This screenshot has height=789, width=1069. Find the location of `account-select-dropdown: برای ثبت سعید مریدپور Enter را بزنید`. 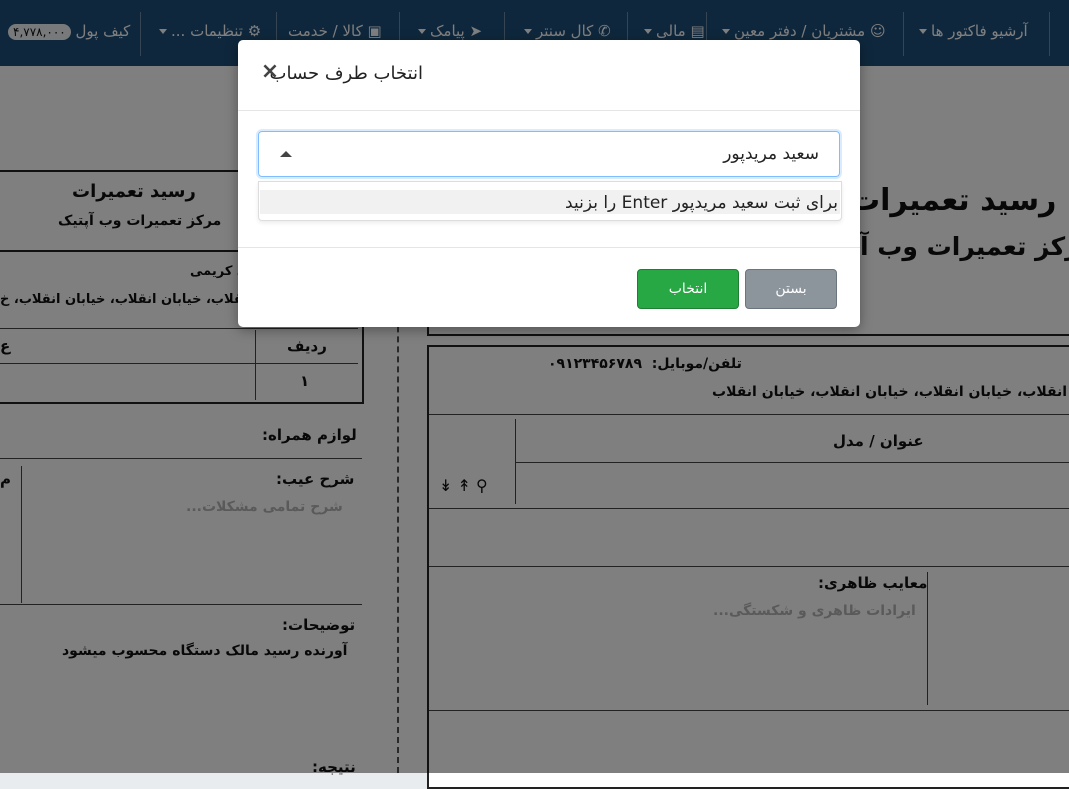

account-select-dropdown: برای ثبت سعید مریدپور Enter را بزنید is located at coordinates (550, 201).